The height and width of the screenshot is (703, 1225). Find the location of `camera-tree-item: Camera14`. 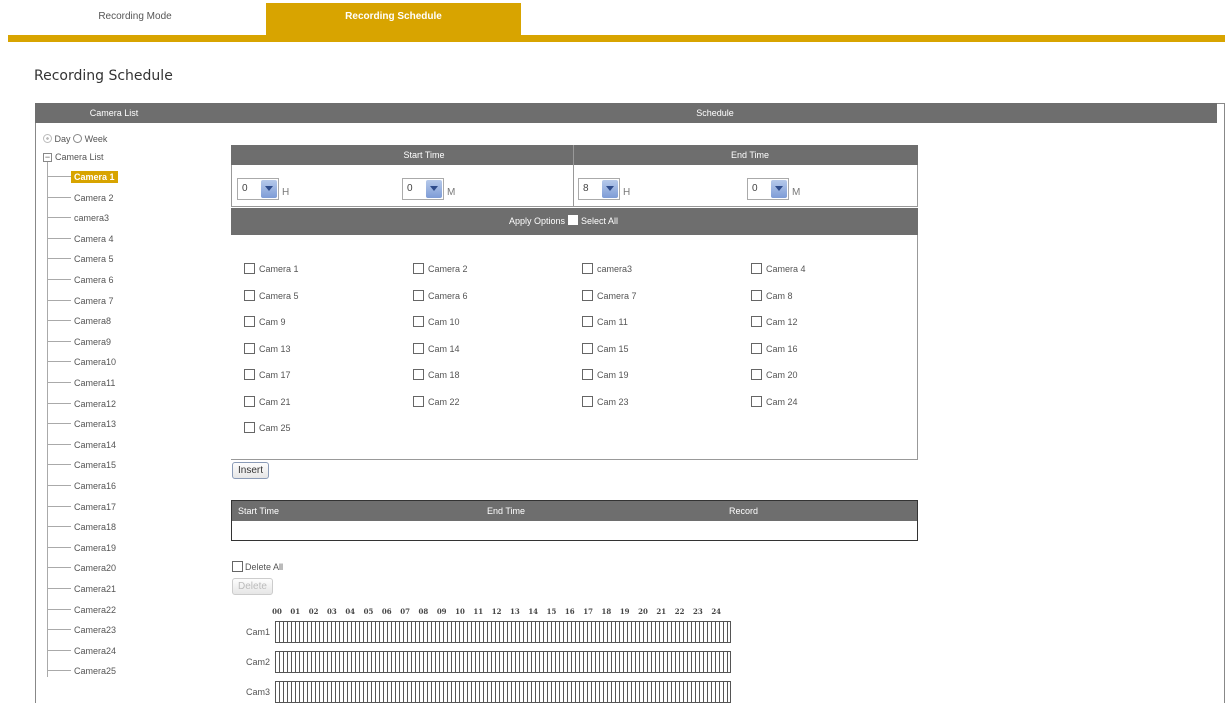

camera-tree-item: Camera14 is located at coordinates (83, 445).